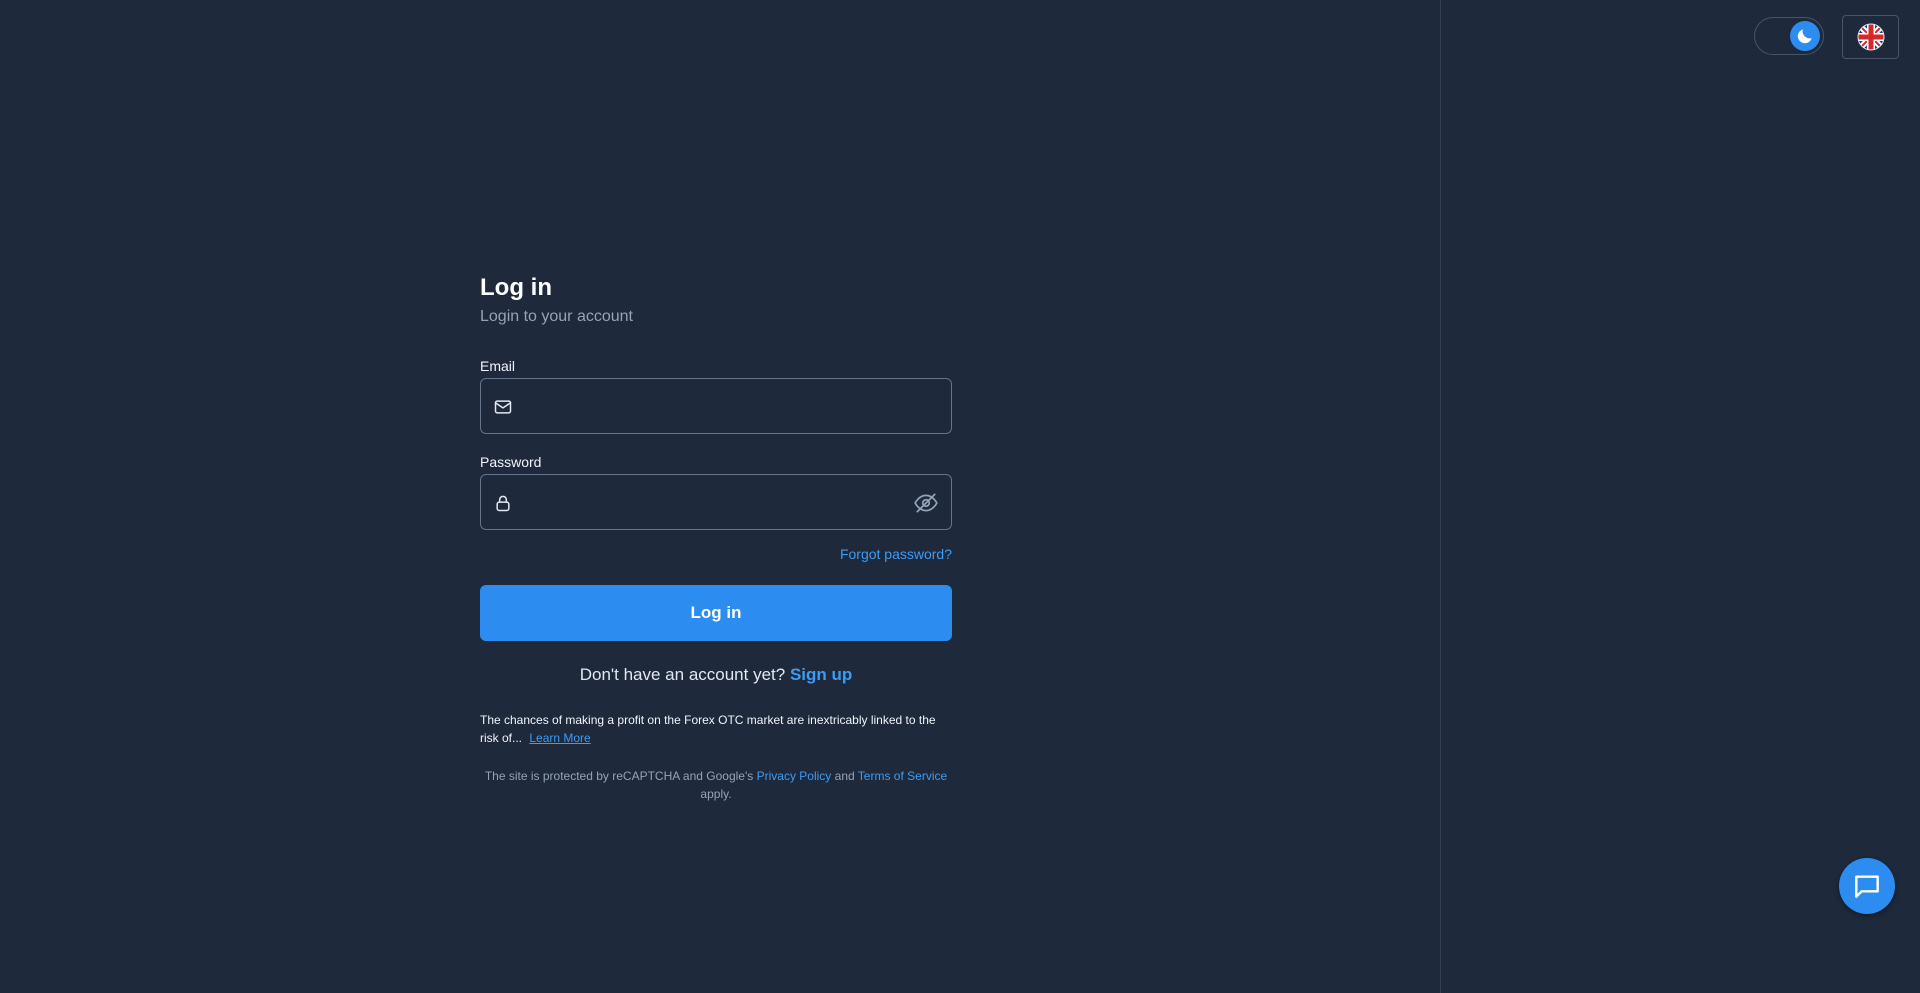 Image resolution: width=1920 pixels, height=993 pixels. What do you see at coordinates (794, 776) in the screenshot?
I see `privacy-policy-link: Privacy Policy` at bounding box center [794, 776].